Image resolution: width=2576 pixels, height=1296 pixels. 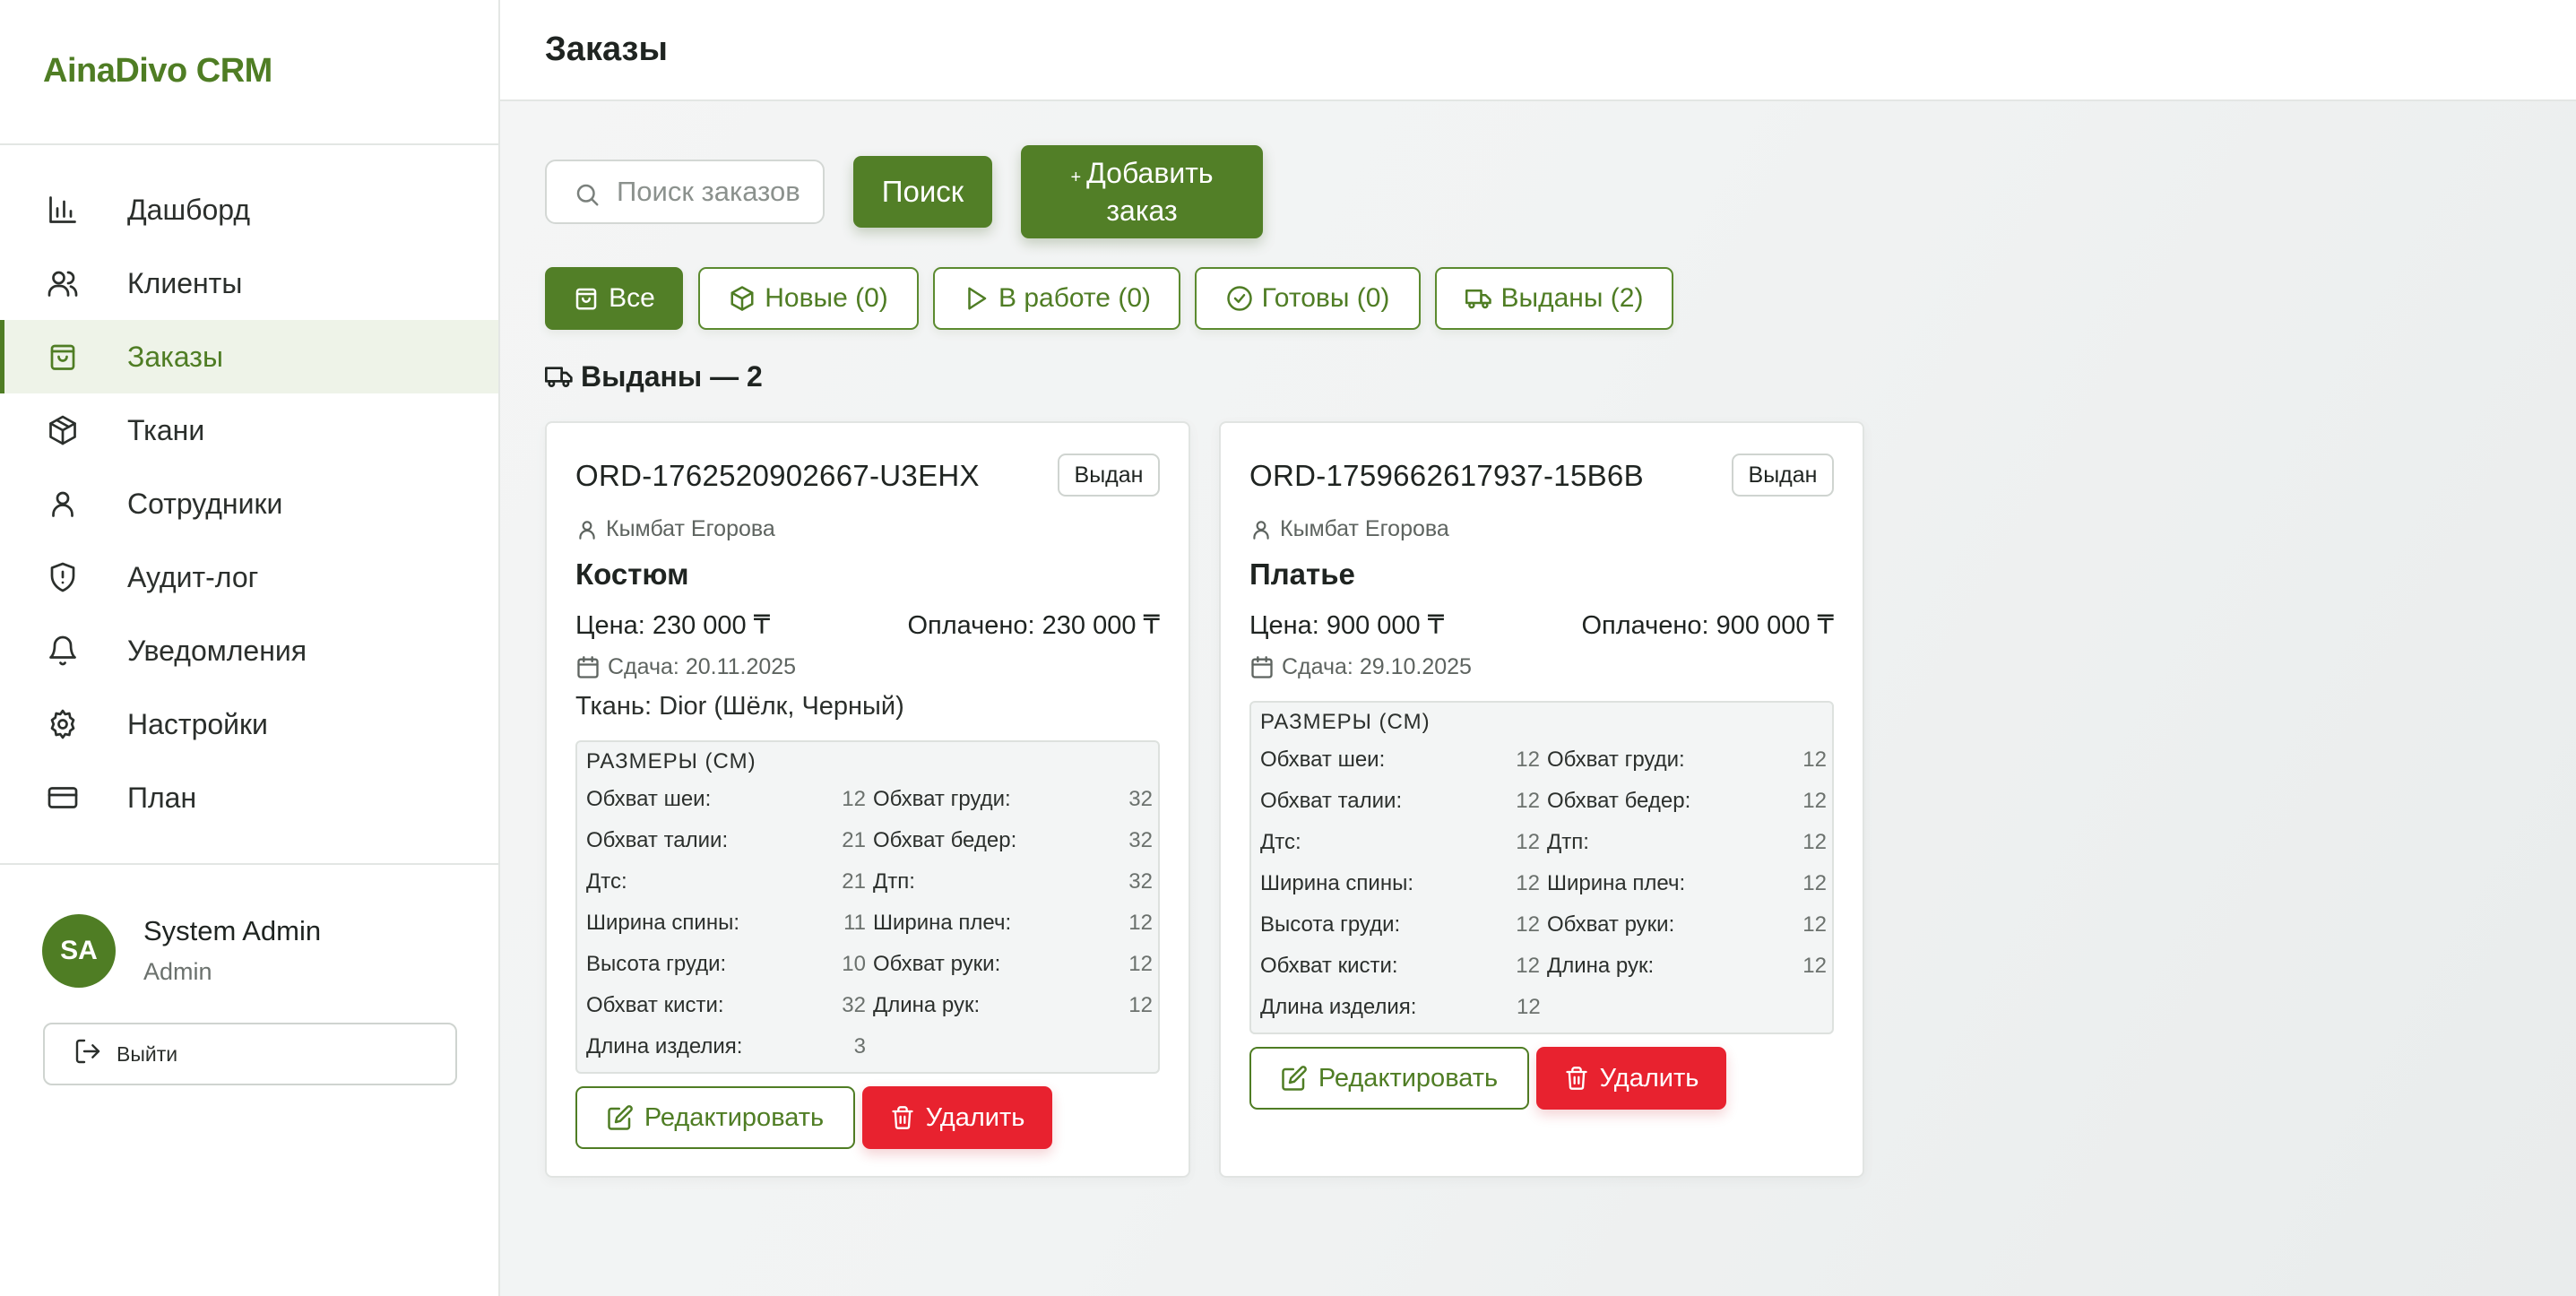 I want to click on sidebar-item-label: План, so click(x=162, y=797).